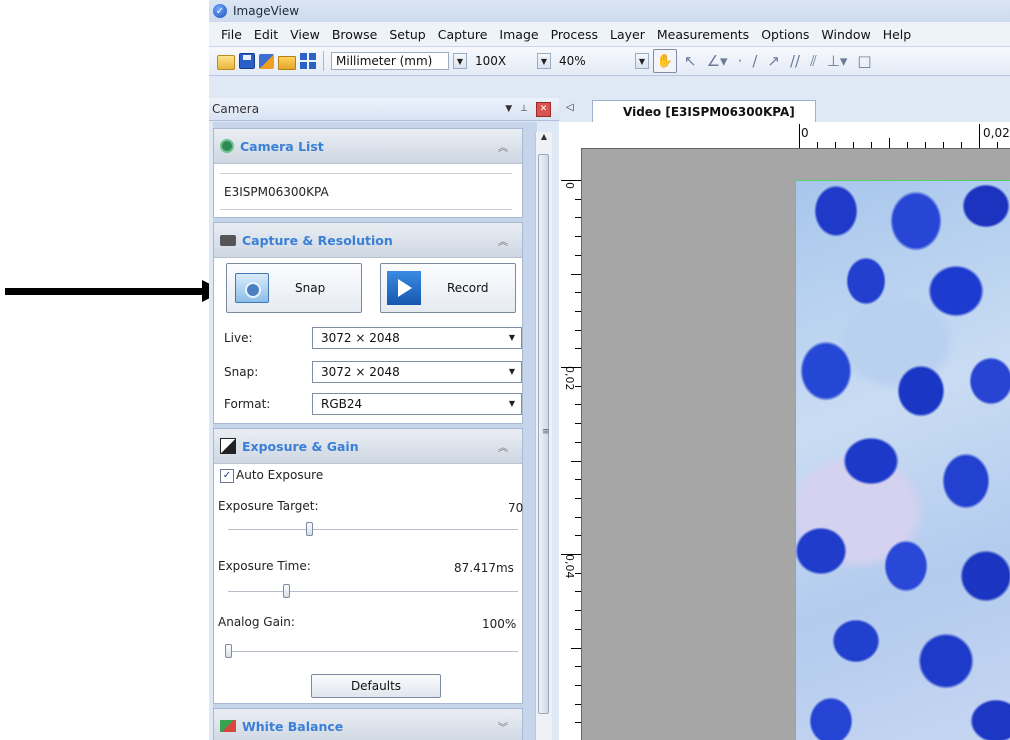  I want to click on open-folder-icon, so click(287, 63).